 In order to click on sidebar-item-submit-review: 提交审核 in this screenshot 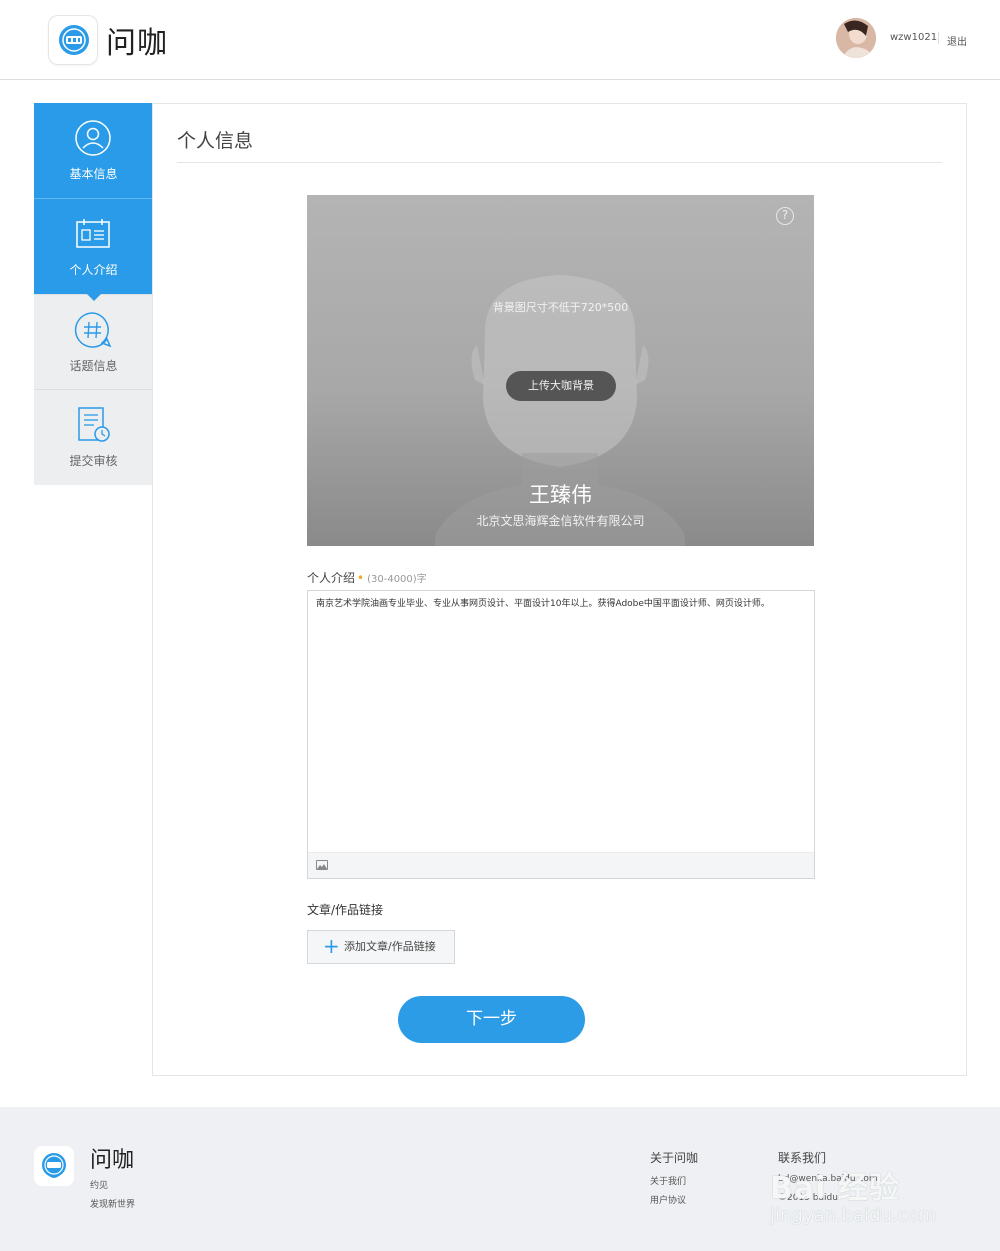, I will do `click(93, 437)`.